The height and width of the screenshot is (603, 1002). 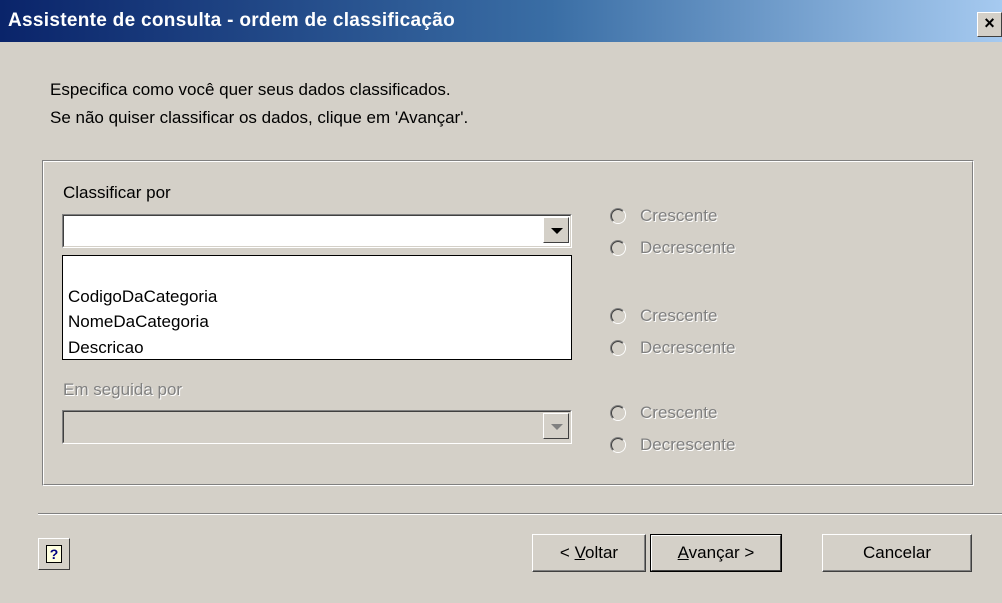 What do you see at coordinates (138, 322) in the screenshot?
I see `list-item-nome: NomeDaCategoria` at bounding box center [138, 322].